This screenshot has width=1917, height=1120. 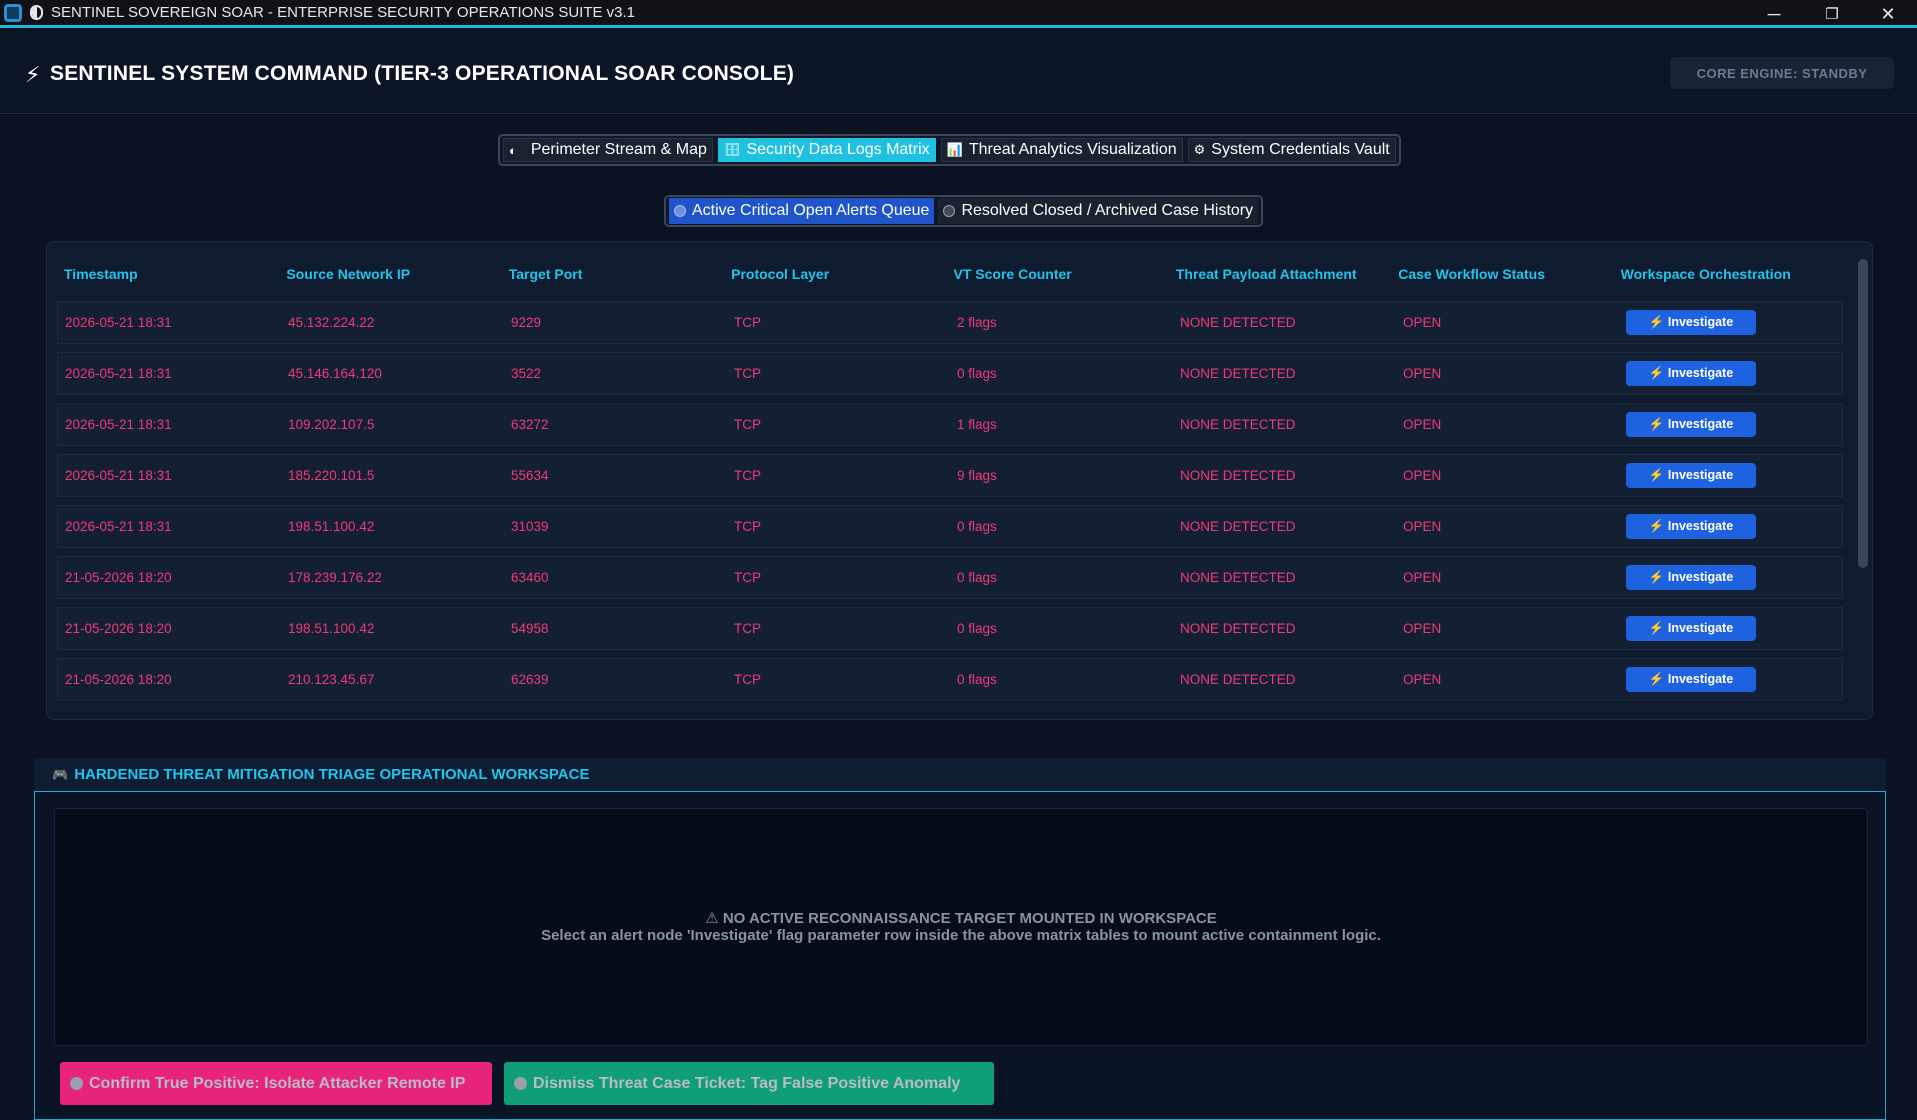 What do you see at coordinates (949, 211) in the screenshot?
I see `radio-icon` at bounding box center [949, 211].